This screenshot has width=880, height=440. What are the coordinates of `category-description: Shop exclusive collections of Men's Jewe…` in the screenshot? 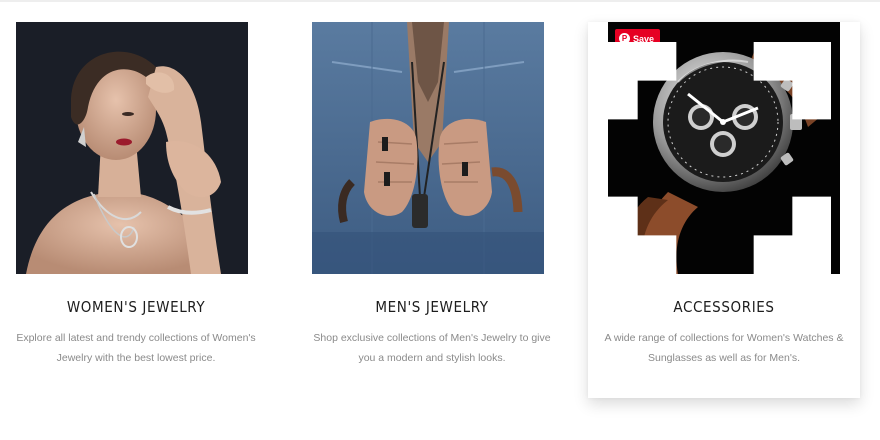 It's located at (432, 348).